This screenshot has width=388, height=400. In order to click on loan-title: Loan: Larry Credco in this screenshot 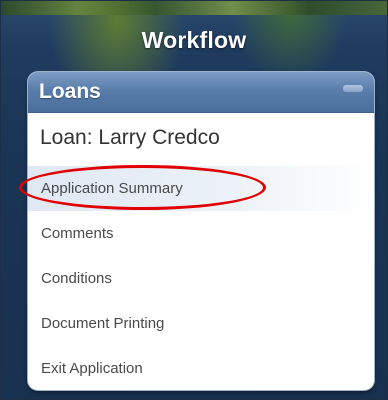, I will do `click(130, 137)`.